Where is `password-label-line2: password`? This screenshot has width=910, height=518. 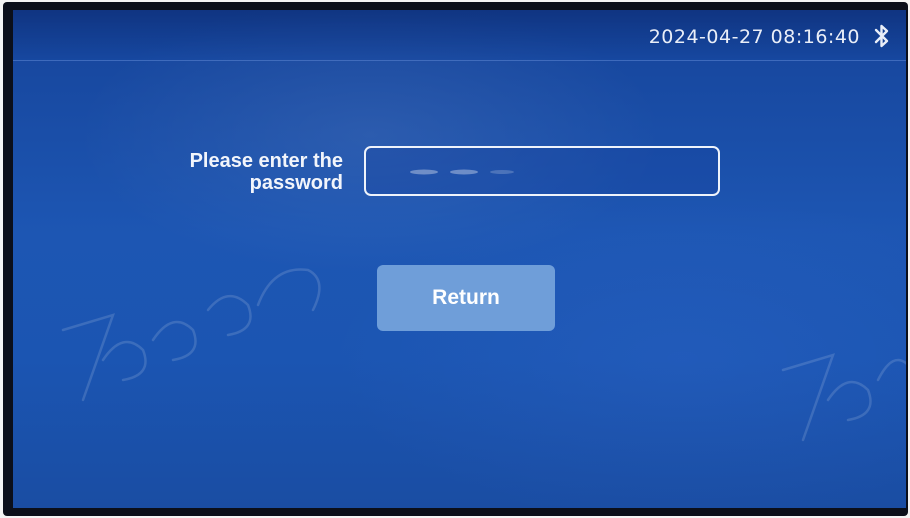
password-label-line2: password is located at coordinates (296, 183).